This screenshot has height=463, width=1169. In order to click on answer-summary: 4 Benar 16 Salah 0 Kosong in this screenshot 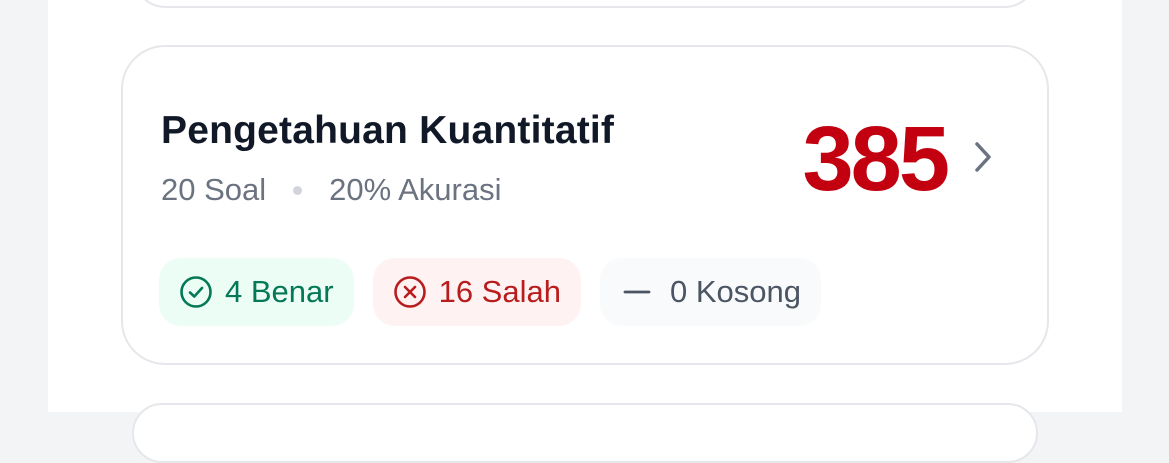, I will do `click(490, 292)`.